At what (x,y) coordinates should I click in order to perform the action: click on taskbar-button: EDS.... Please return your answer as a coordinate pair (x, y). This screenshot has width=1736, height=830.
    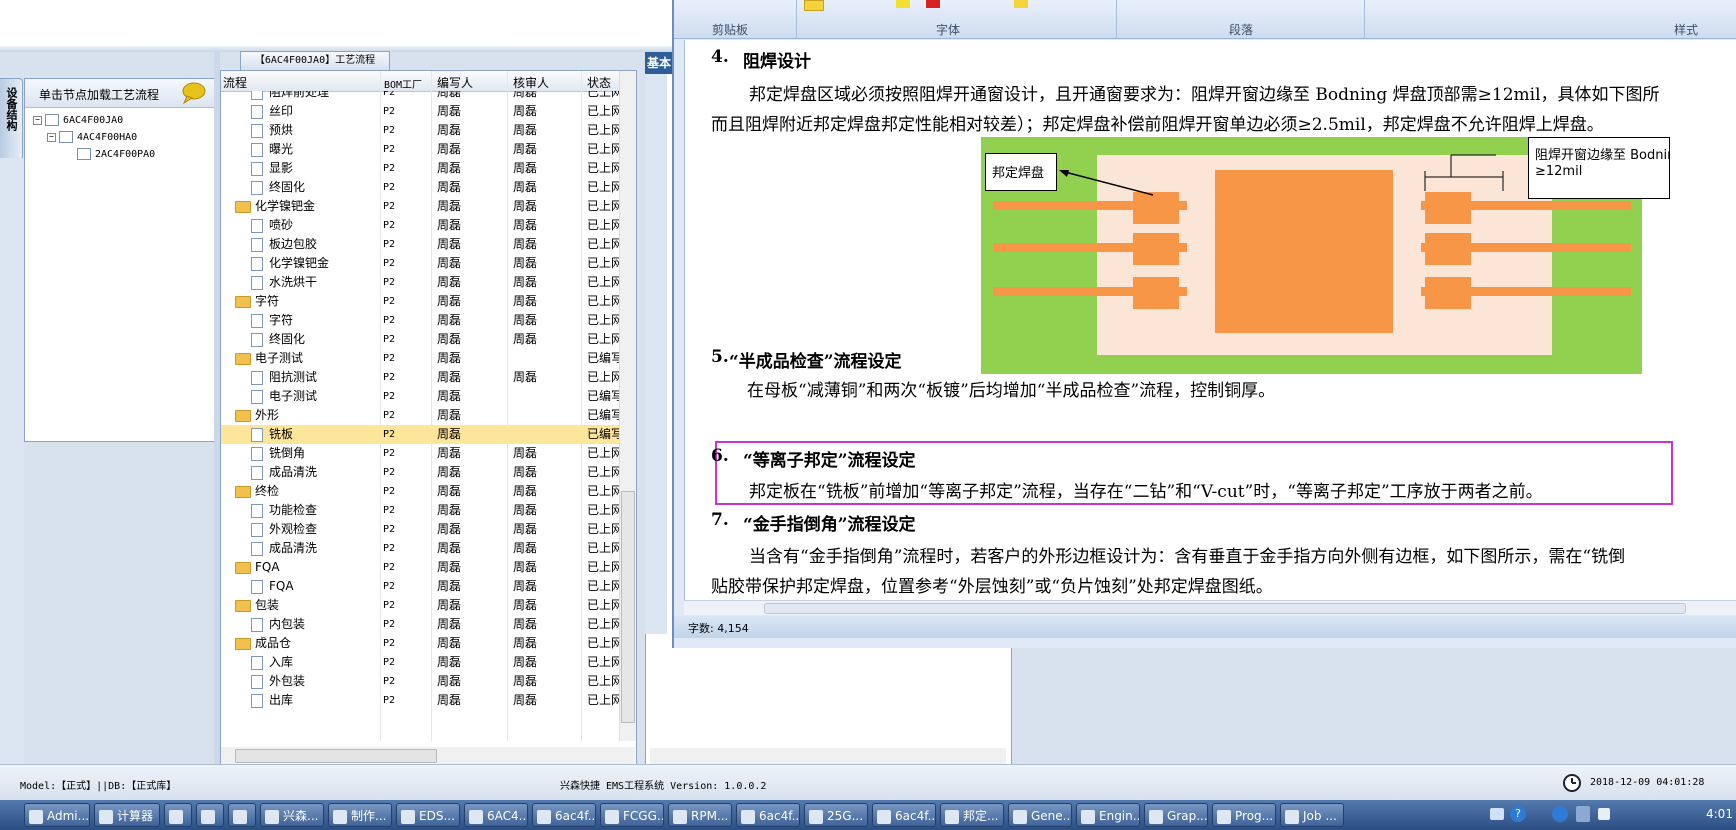
    Looking at the image, I should click on (428, 815).